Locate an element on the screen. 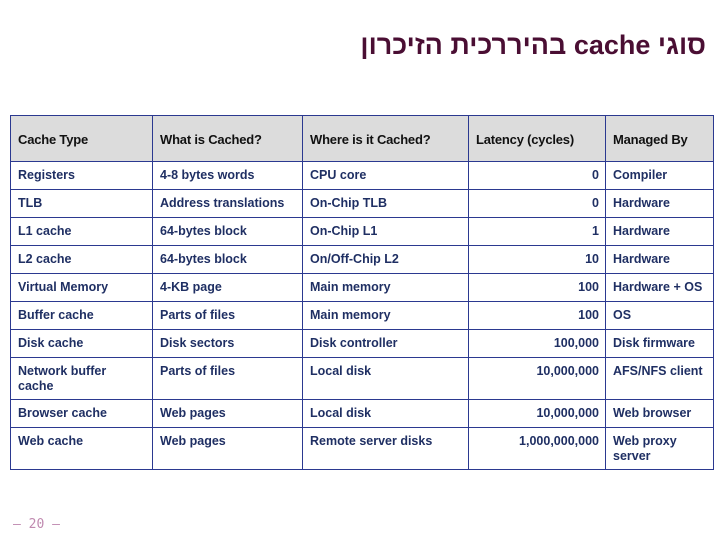 The width and height of the screenshot is (720, 540). column-header-cache-type: Cache Type is located at coordinates (81, 138).